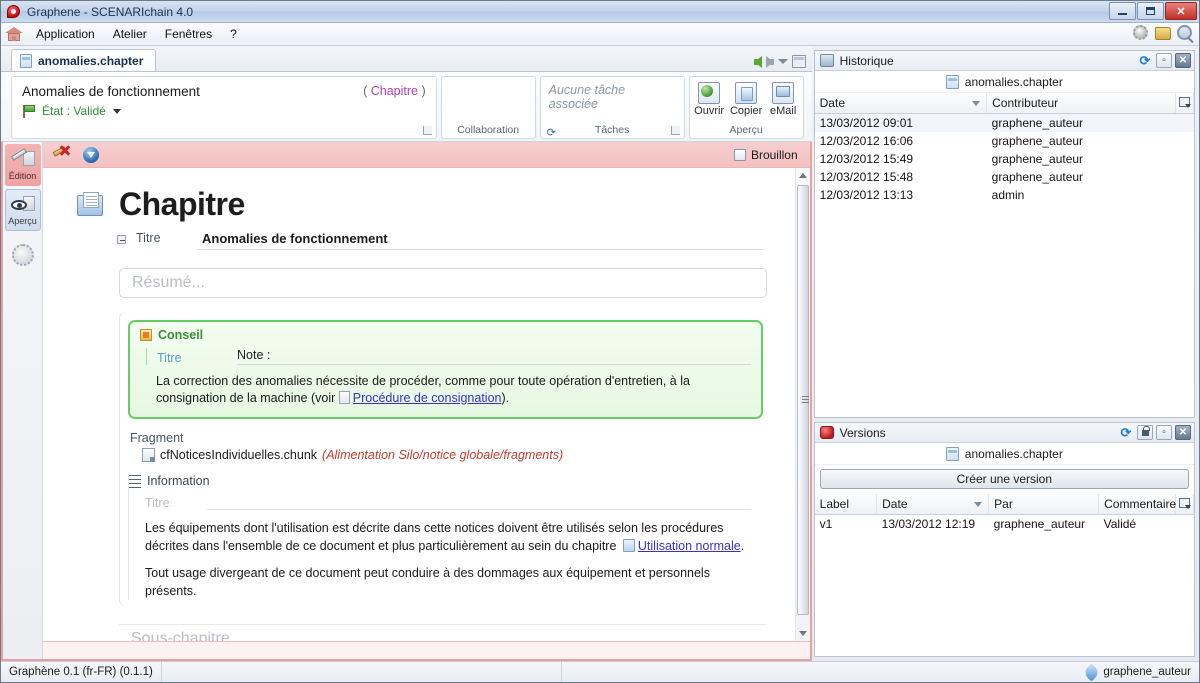 This screenshot has height=683, width=1200. I want to click on title-field-value: Anomalies de fonctionnement, so click(480, 240).